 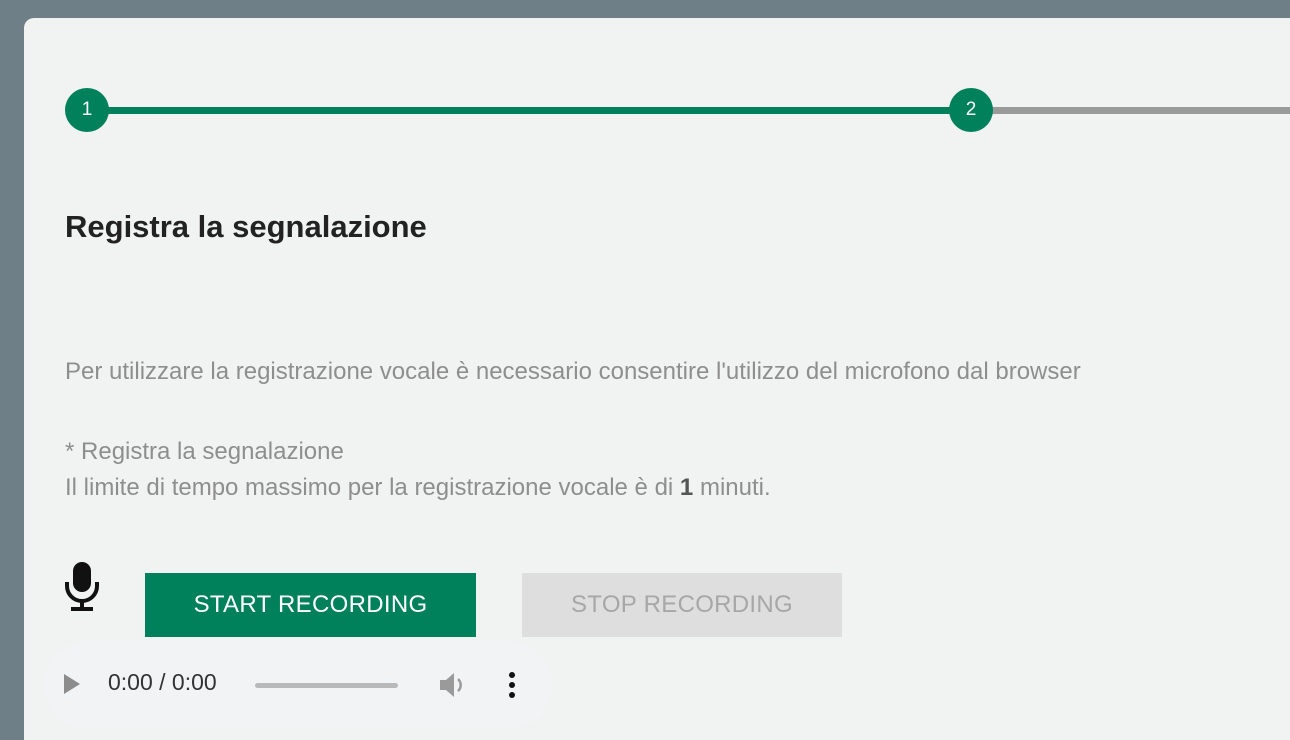 I want to click on time-limit-value: 1, so click(x=686, y=487).